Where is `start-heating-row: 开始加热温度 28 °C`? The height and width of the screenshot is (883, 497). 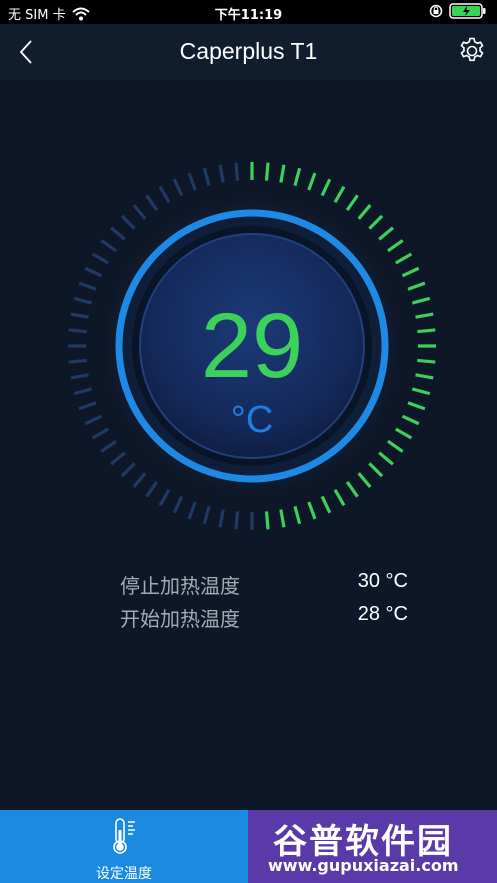
start-heating-row: 开始加热温度 28 °C is located at coordinates (265, 618).